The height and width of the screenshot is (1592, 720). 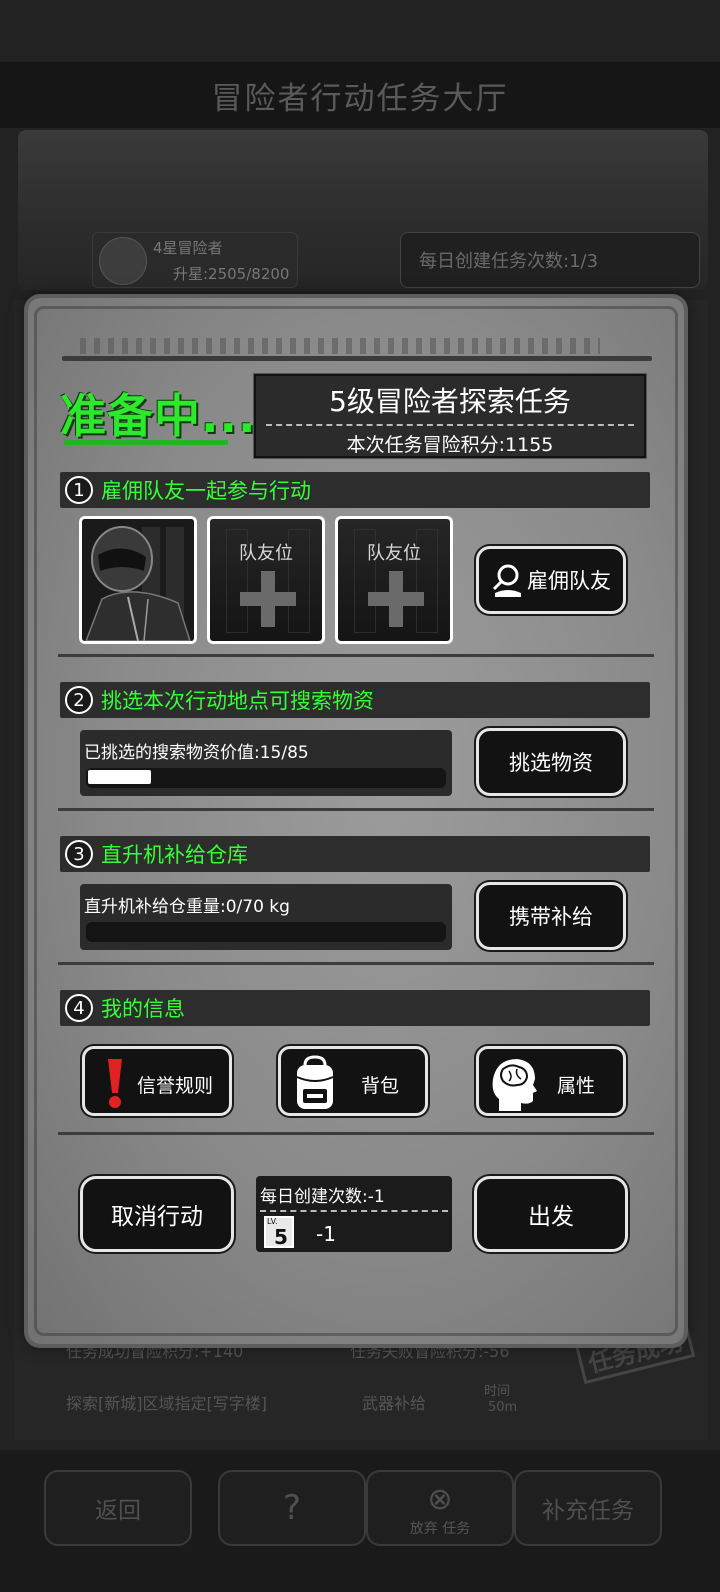 What do you see at coordinates (315, 1082) in the screenshot?
I see `backpack-icon` at bounding box center [315, 1082].